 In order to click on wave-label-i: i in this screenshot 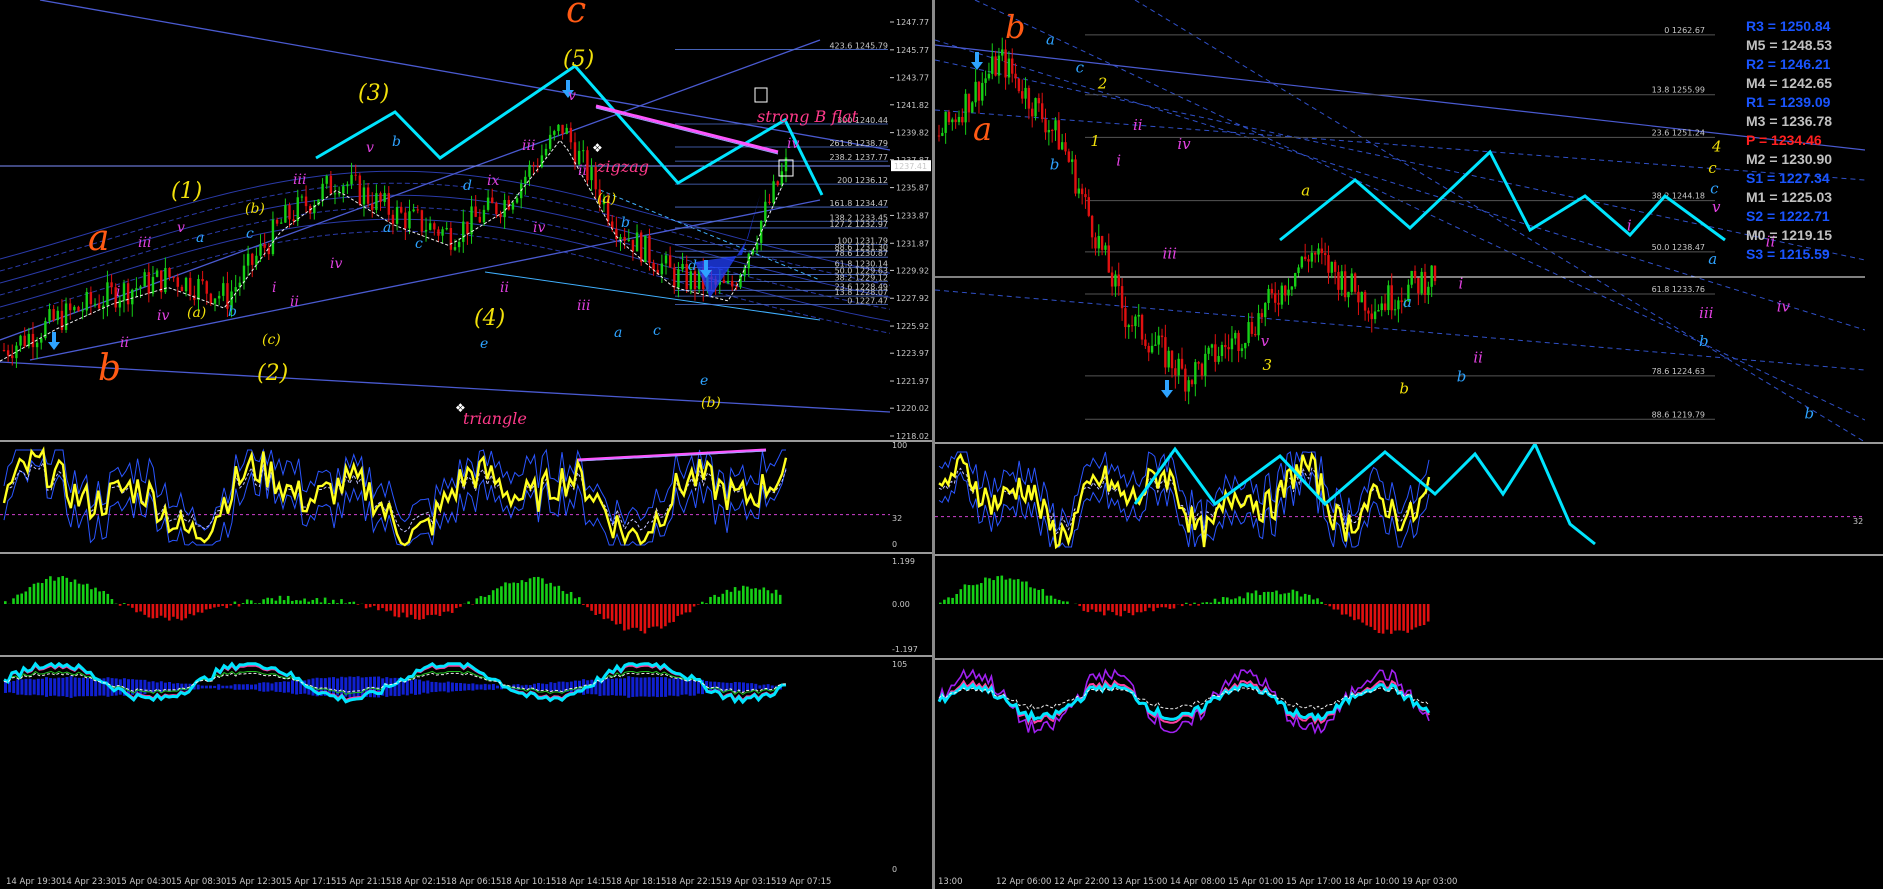, I will do `click(1629, 226)`.